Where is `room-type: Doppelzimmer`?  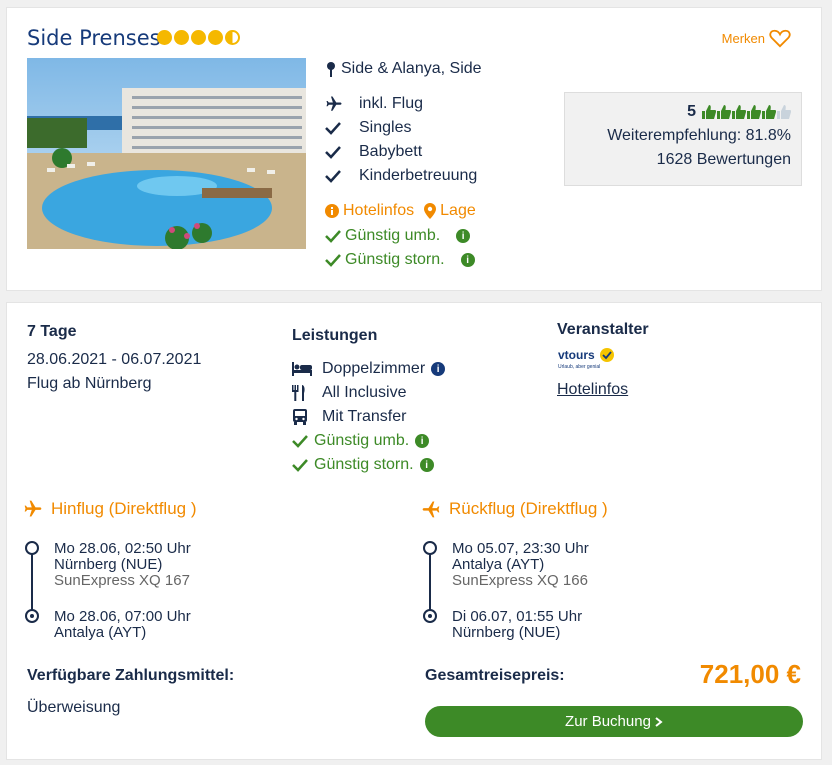 room-type: Doppelzimmer is located at coordinates (374, 368).